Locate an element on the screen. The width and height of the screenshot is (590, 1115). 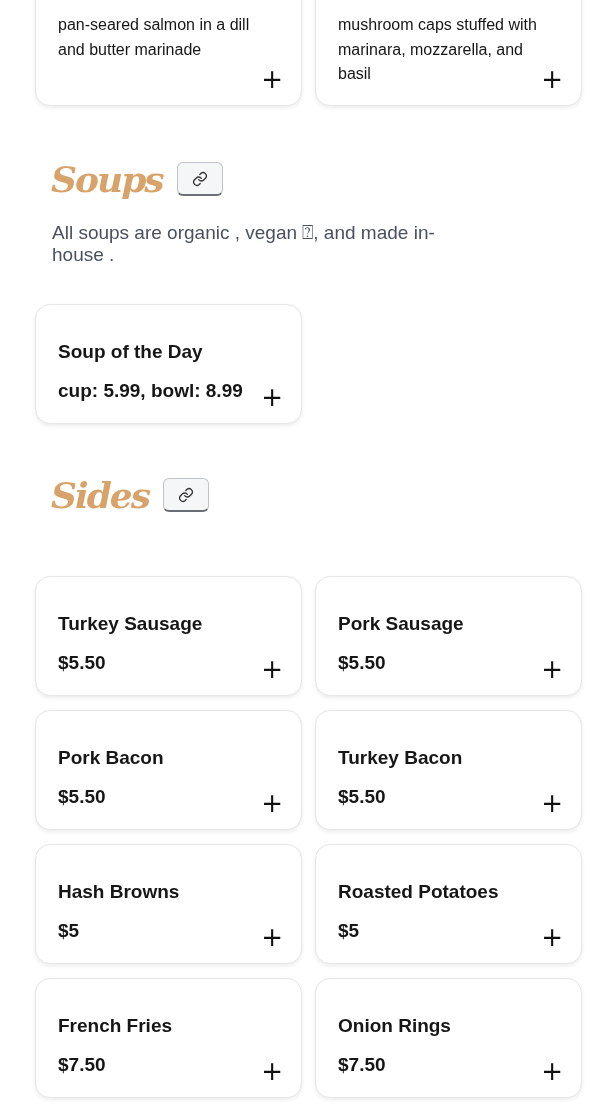
item-price: cup: 5.99, bowl: 8.99 is located at coordinates (150, 391).